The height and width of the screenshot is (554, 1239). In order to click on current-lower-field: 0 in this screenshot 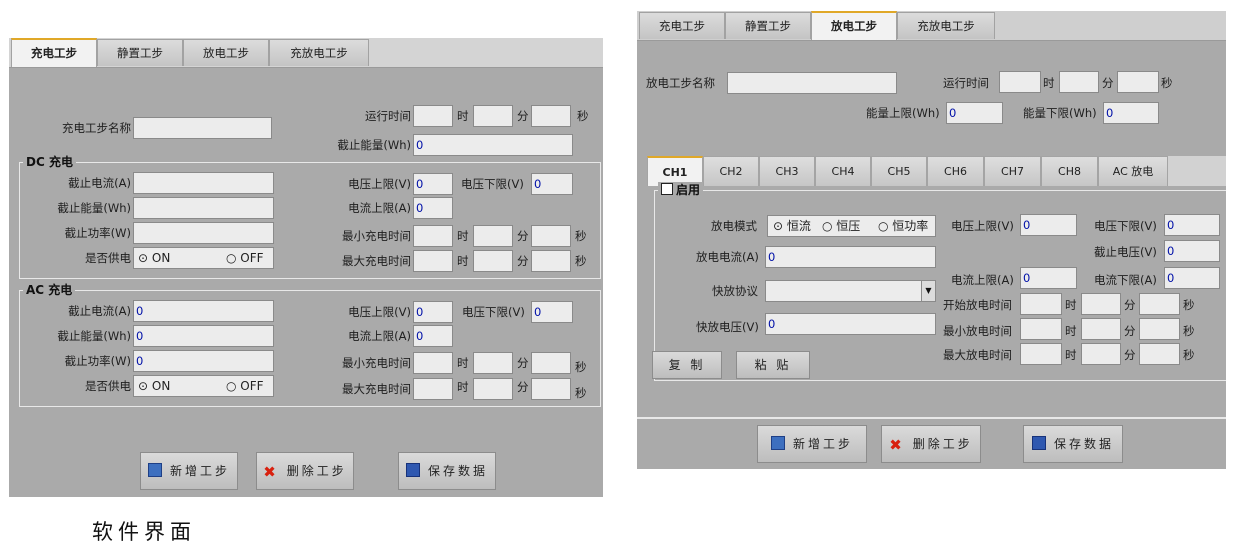, I will do `click(1192, 278)`.